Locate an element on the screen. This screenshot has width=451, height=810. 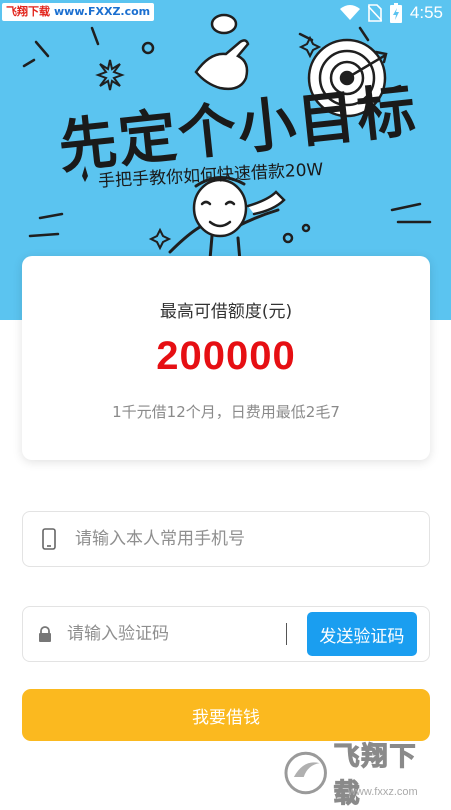
watermark-url: www.fxxz.com is located at coordinates (383, 792).